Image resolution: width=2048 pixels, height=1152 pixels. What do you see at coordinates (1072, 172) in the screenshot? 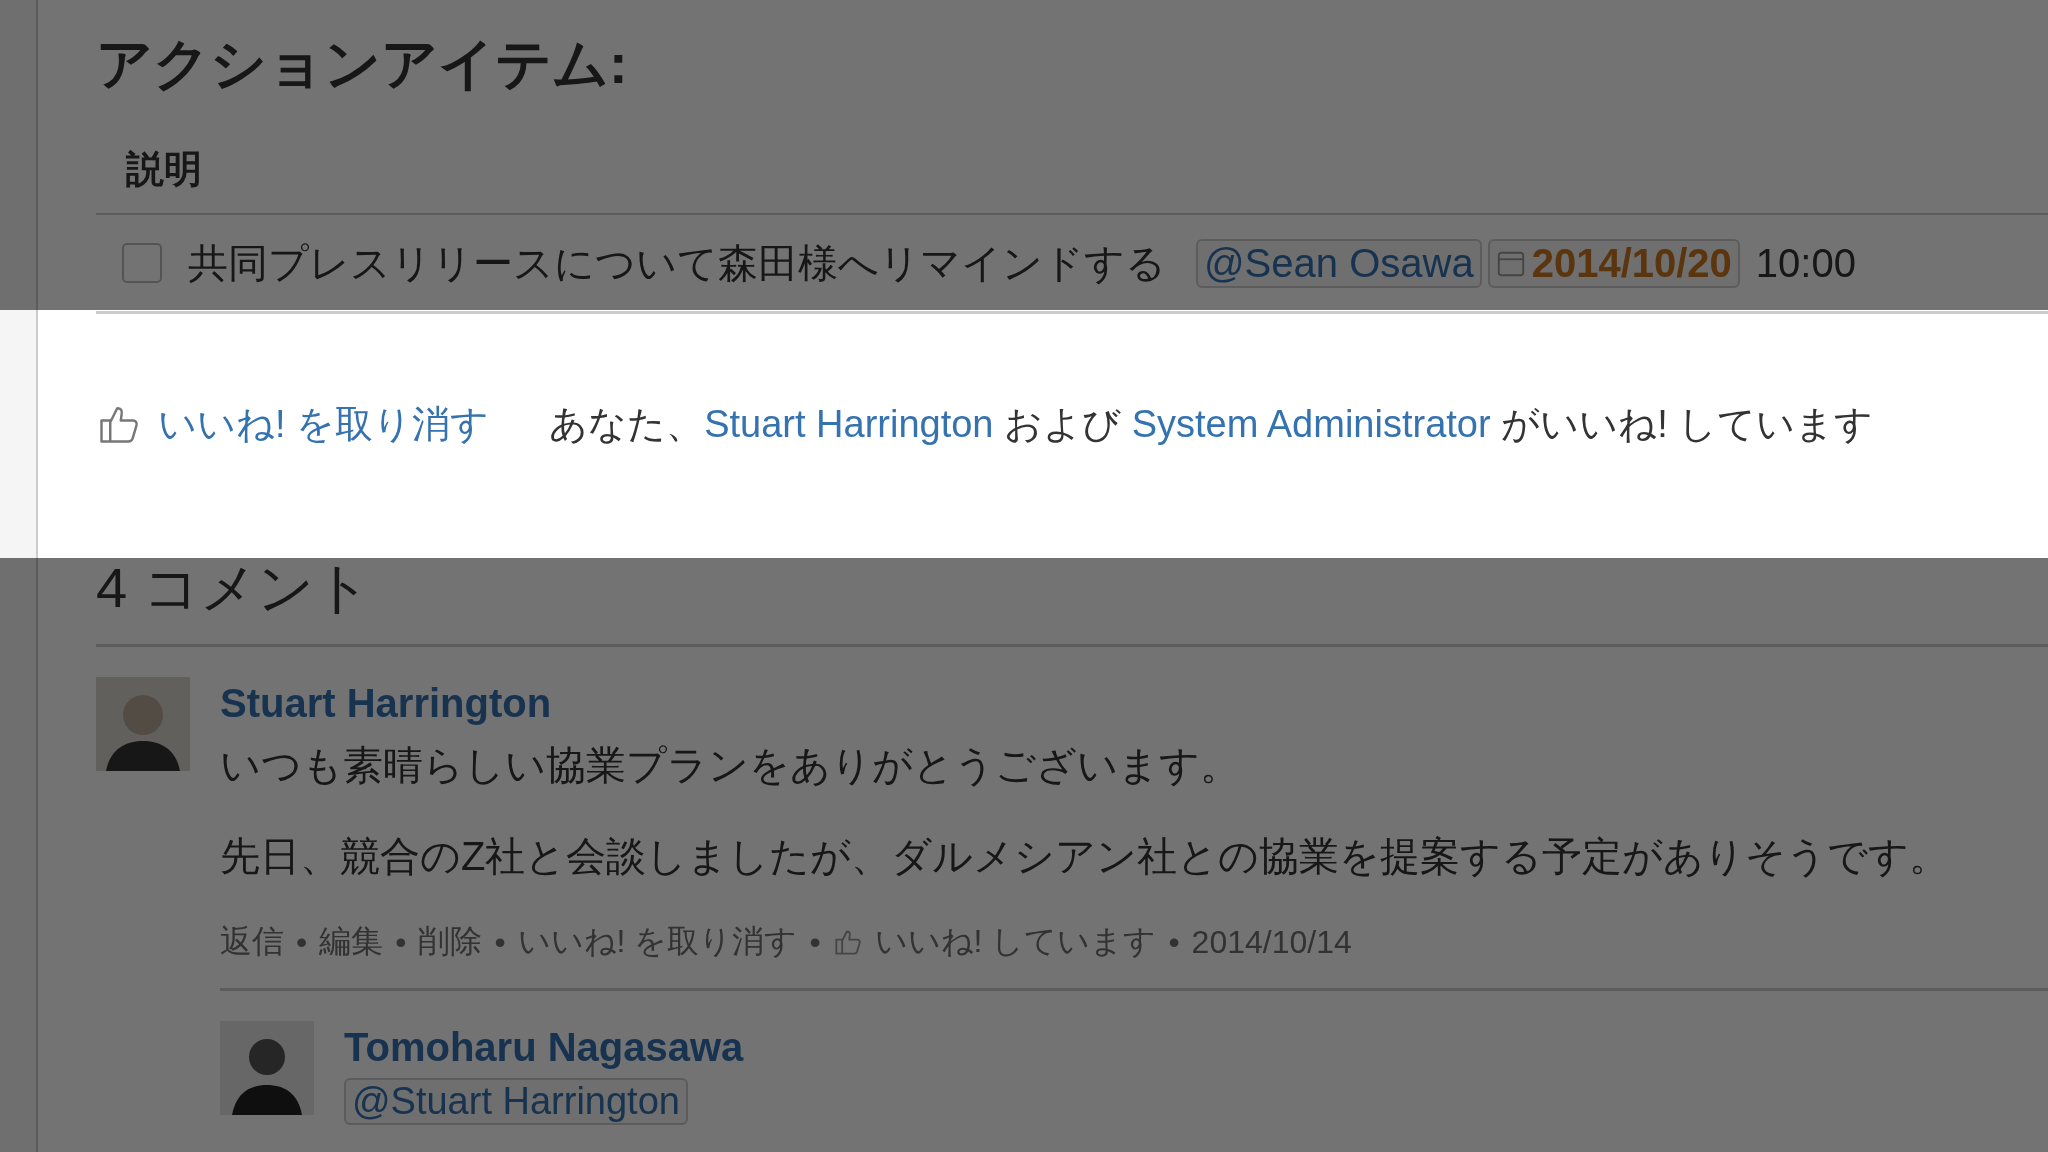
I see `column-header: 説明` at bounding box center [1072, 172].